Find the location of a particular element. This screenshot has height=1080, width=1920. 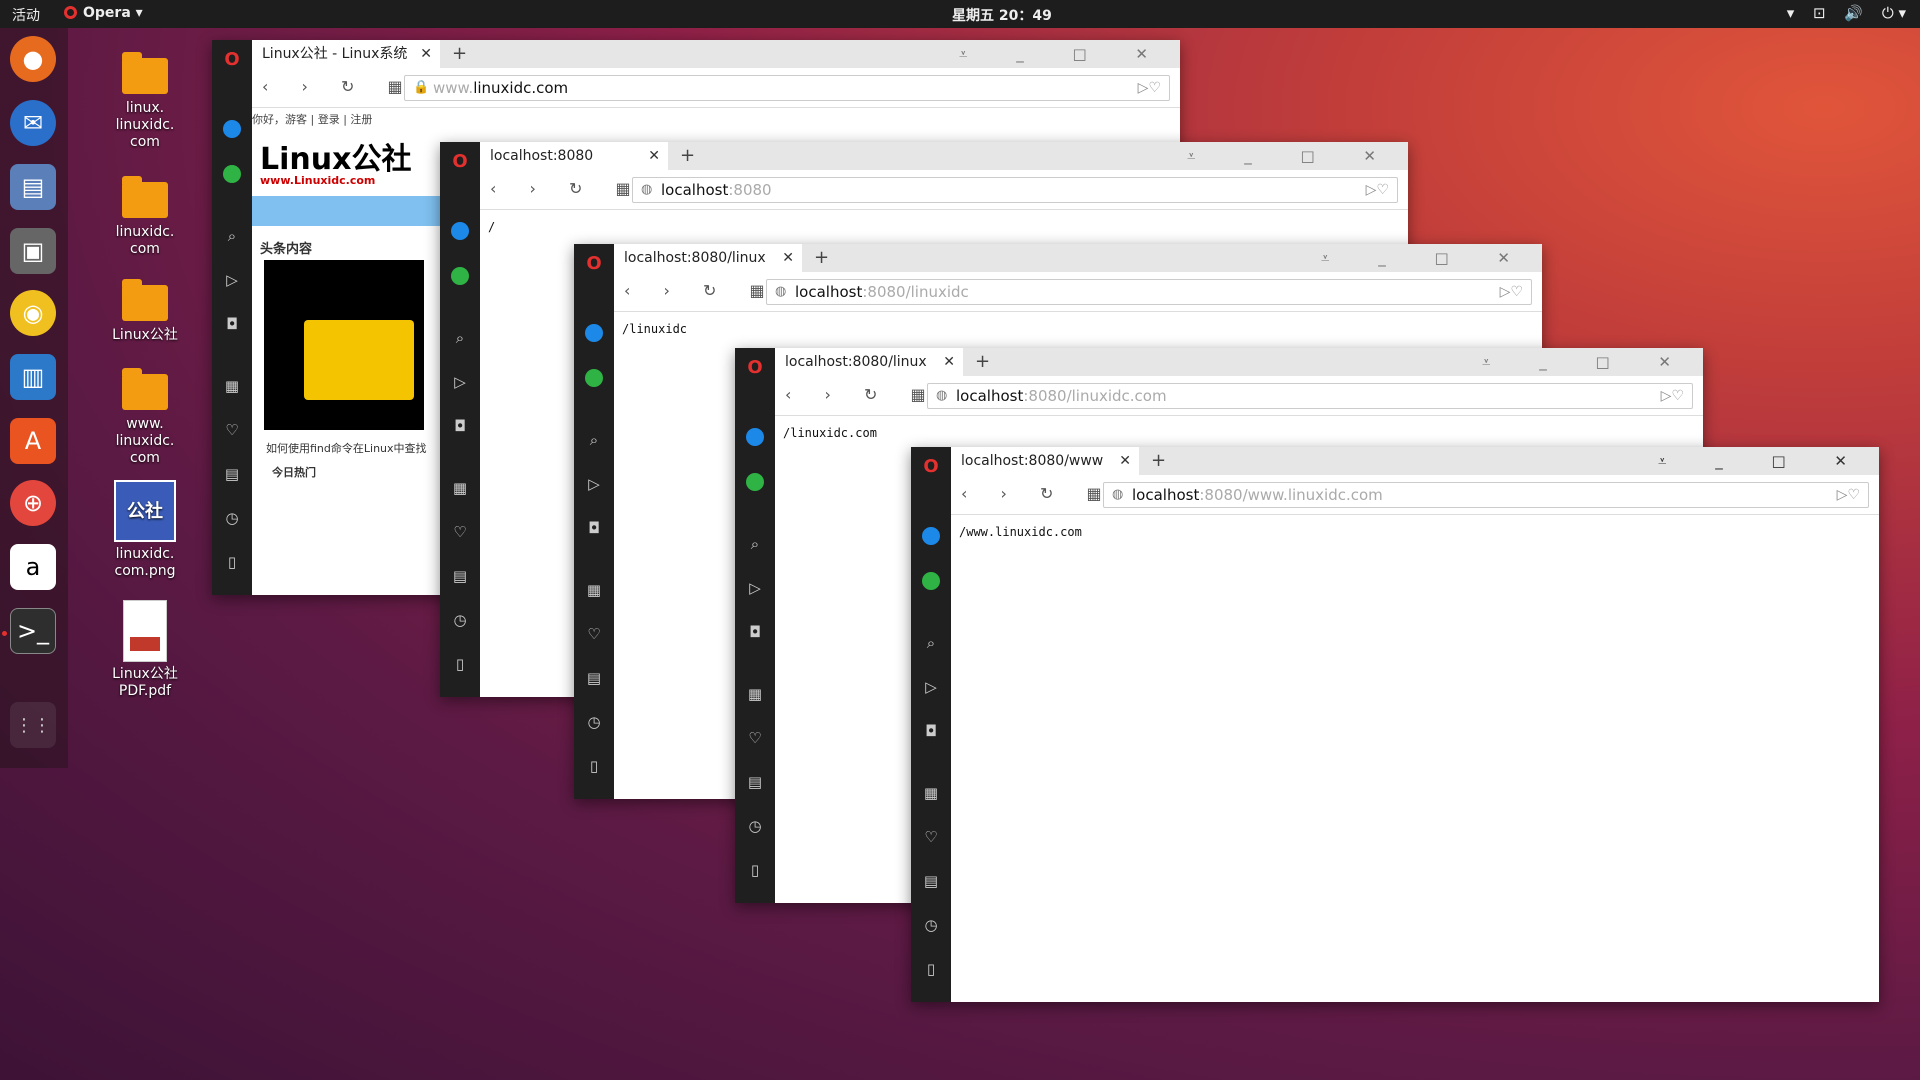

show-apps-icon: ⋮⋮ is located at coordinates (33, 725).